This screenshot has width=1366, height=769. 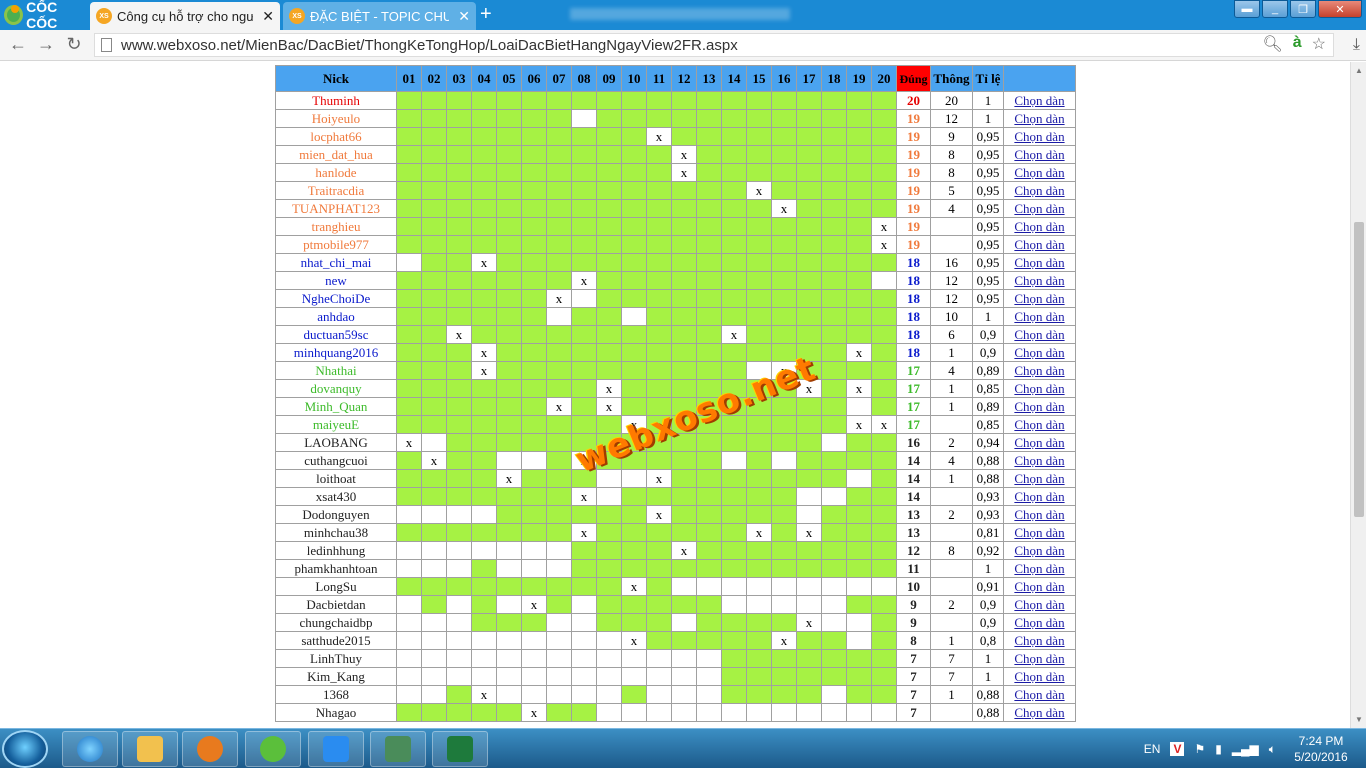 What do you see at coordinates (74, 44) in the screenshot?
I see `reload-icon: ↻` at bounding box center [74, 44].